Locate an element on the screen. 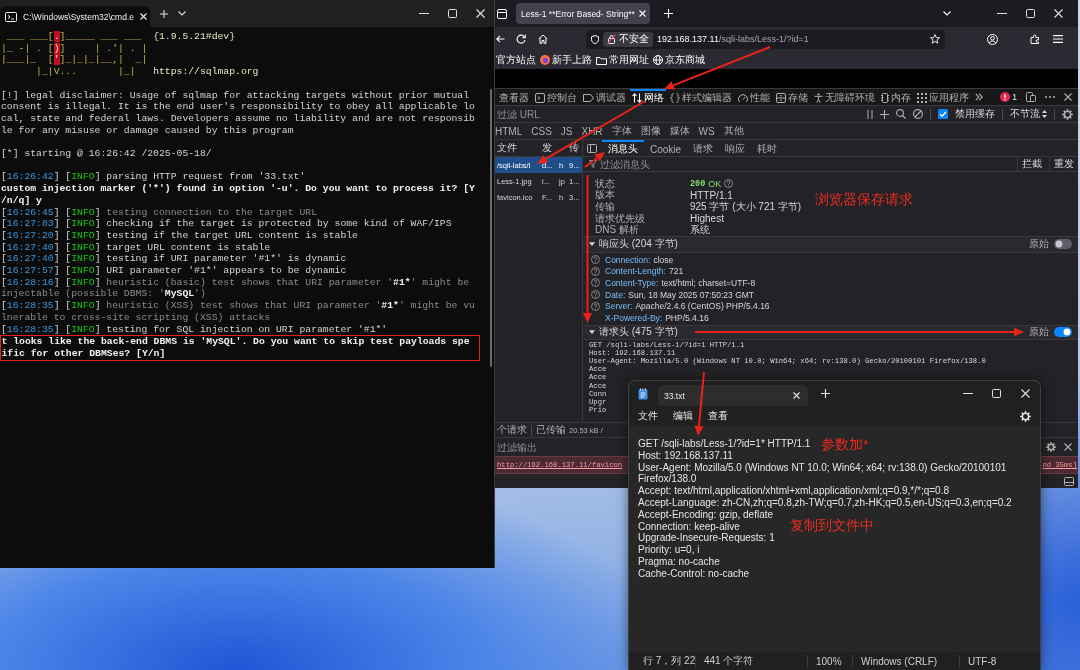  devtools-tab: 控制台 is located at coordinates (556, 97).